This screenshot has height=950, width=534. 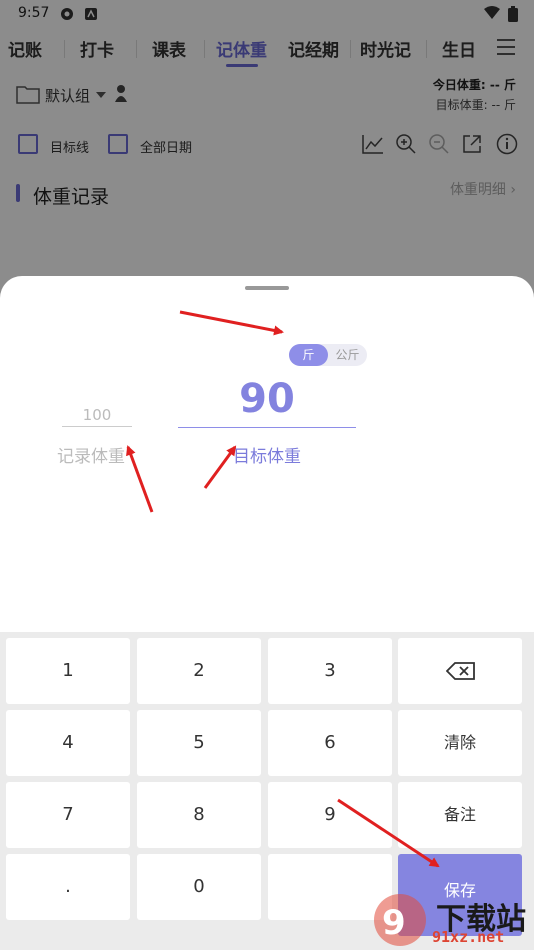 I want to click on tab-schedule: 课表, so click(x=169, y=48).